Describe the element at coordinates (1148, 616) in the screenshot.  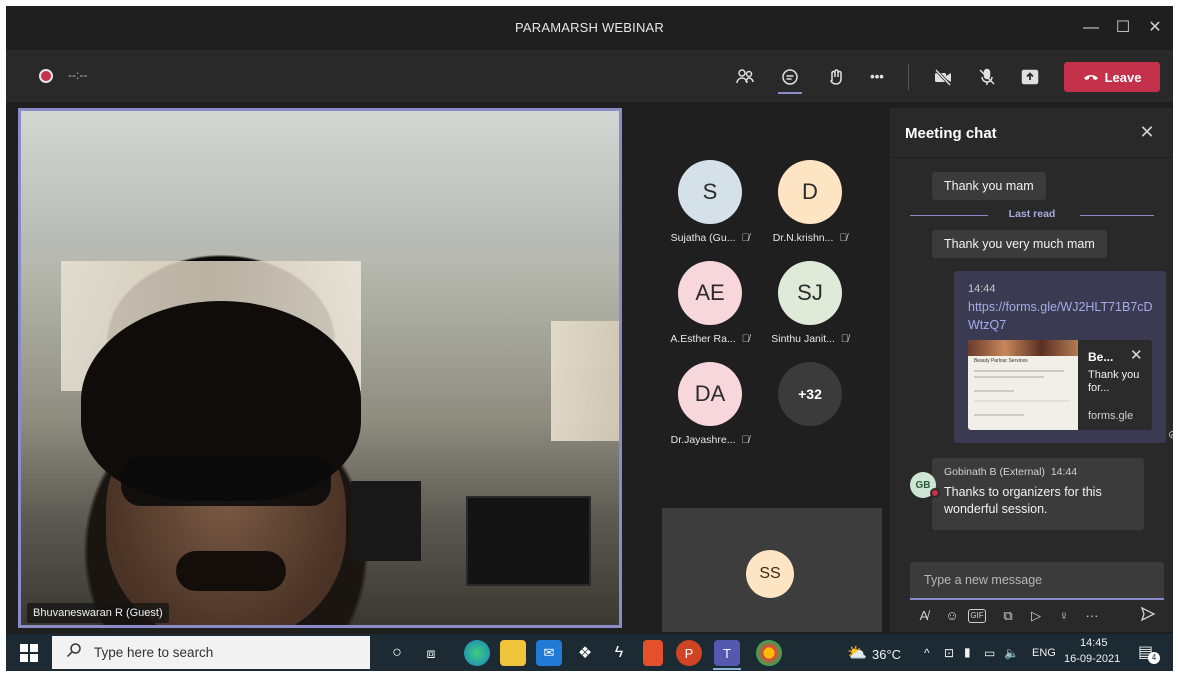
I see `send-icon` at that location.